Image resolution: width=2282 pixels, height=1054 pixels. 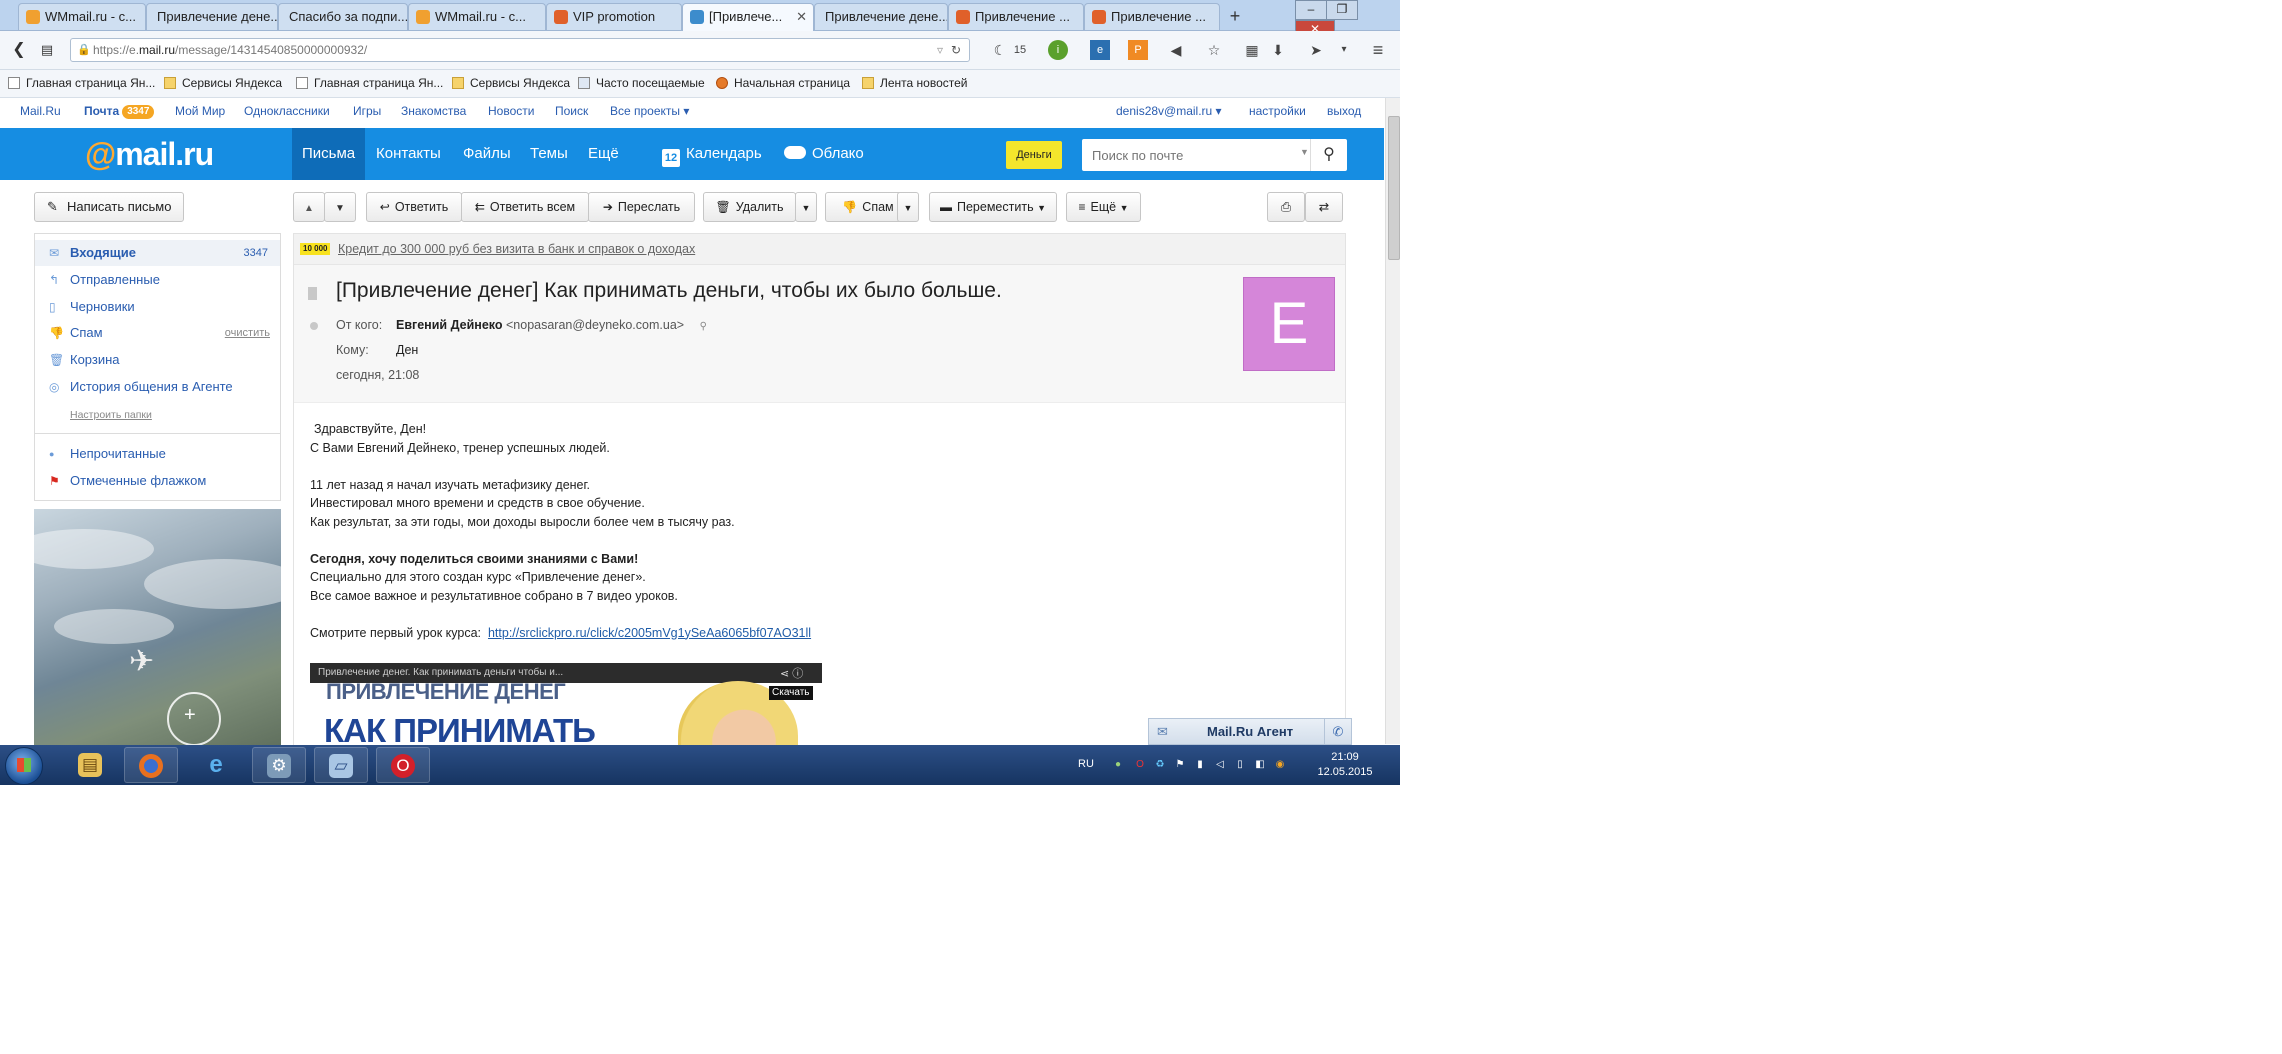 What do you see at coordinates (149, 154) in the screenshot?
I see `mailru-logo: @mail.ru` at bounding box center [149, 154].